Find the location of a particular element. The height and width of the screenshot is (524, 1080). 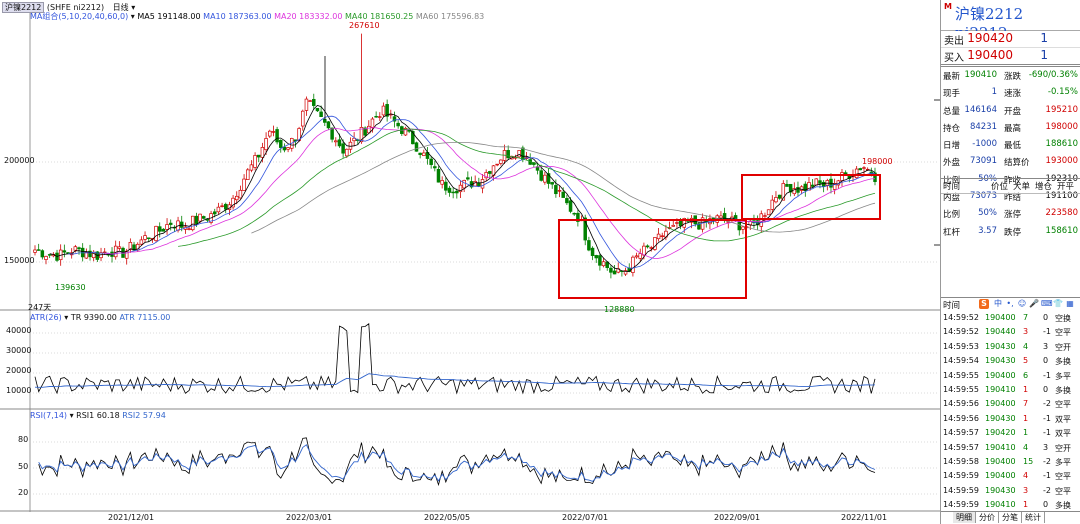

trade-type: 多换 is located at coordinates (1063, 362).